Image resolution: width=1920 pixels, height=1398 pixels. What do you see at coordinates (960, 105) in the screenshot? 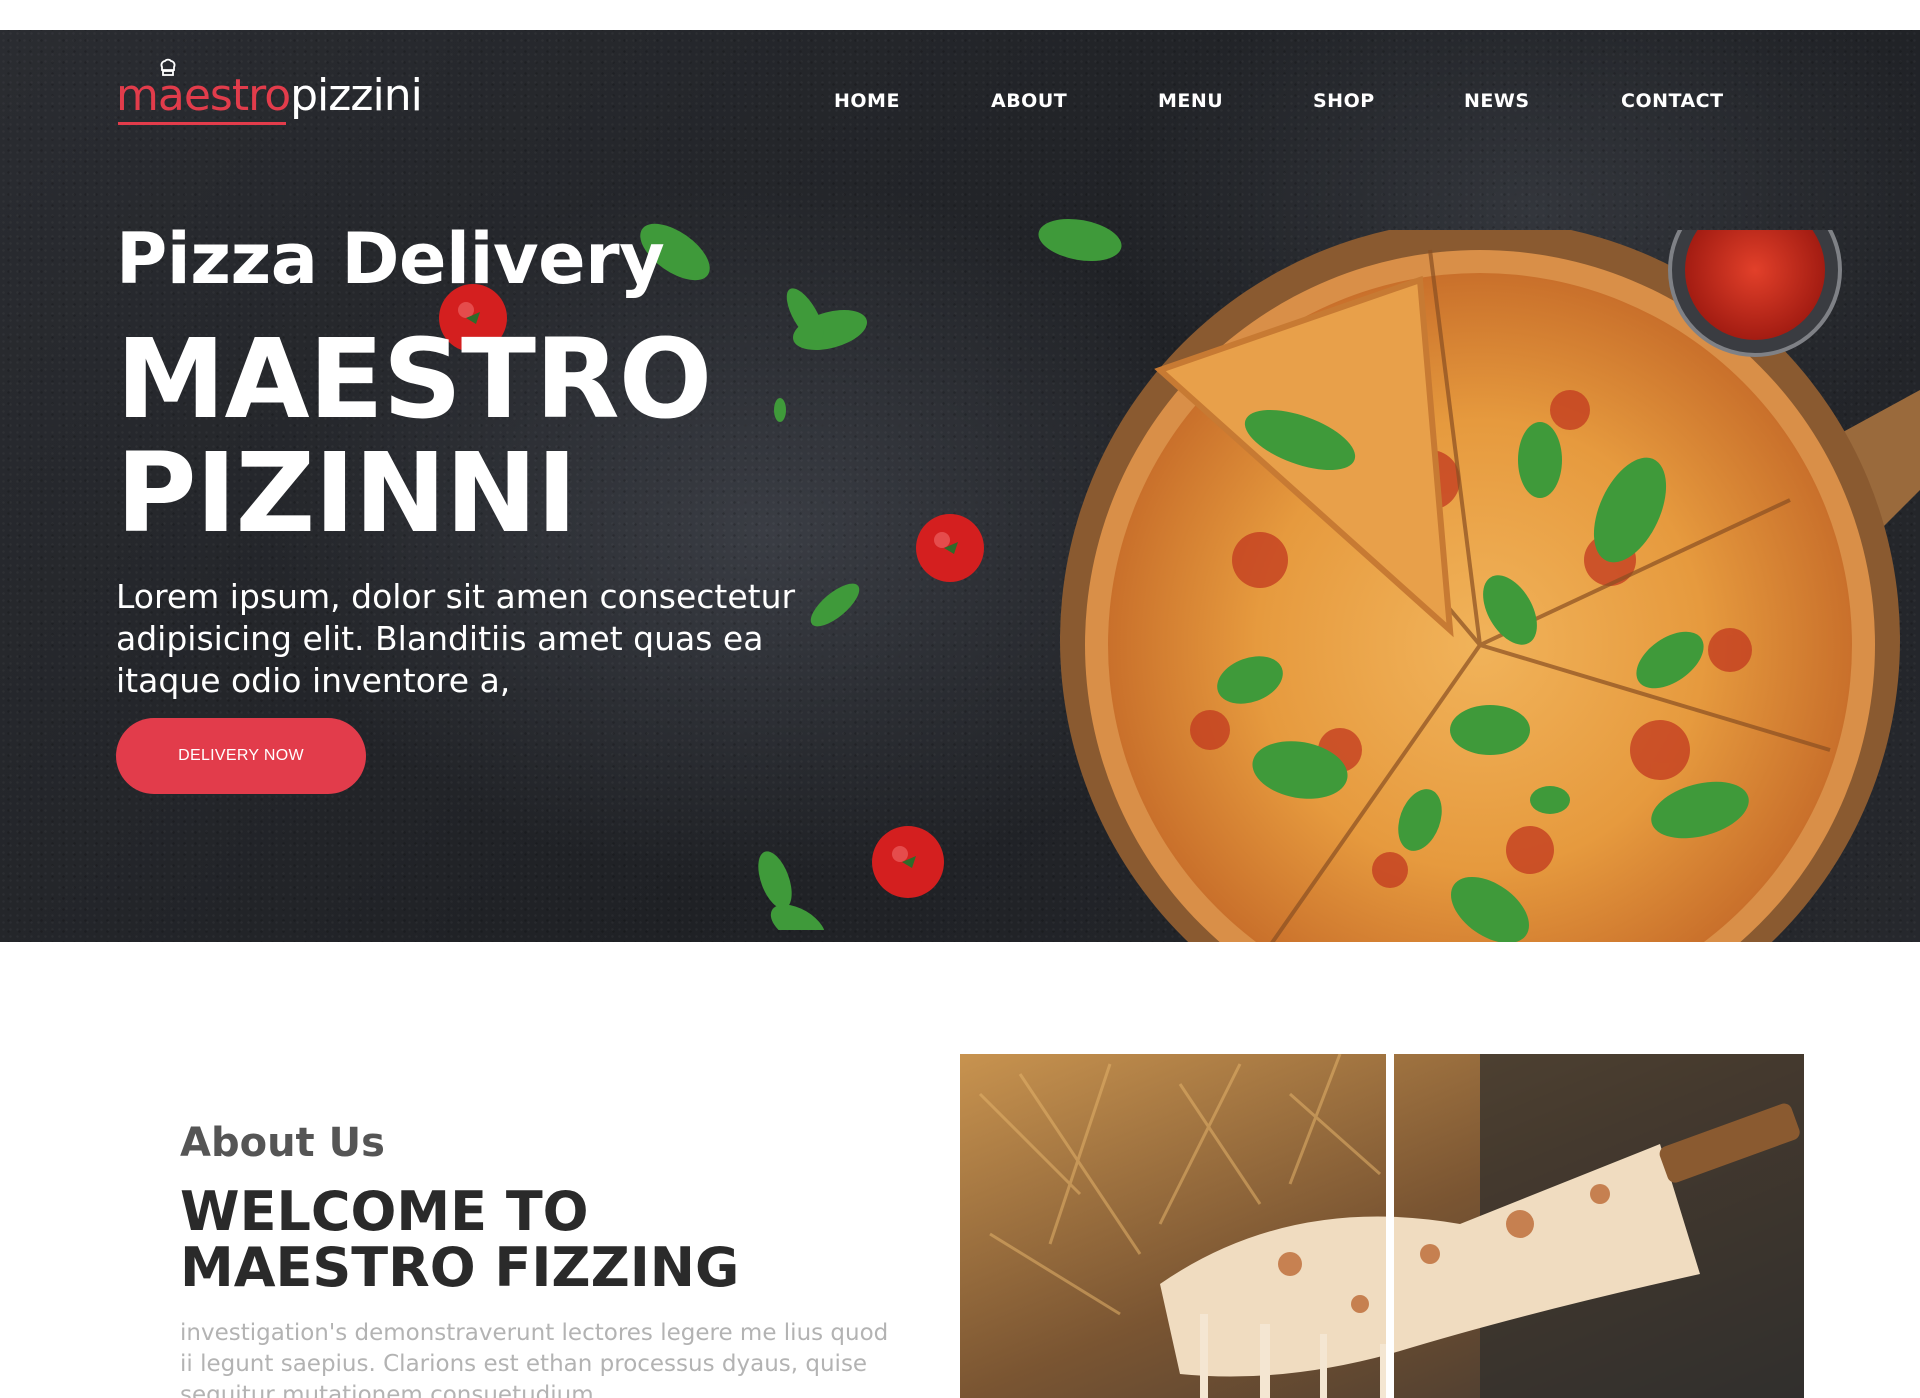
I see `main-nav: HOME ABOUT MENU SHOP NEWS CONTACT` at bounding box center [960, 105].